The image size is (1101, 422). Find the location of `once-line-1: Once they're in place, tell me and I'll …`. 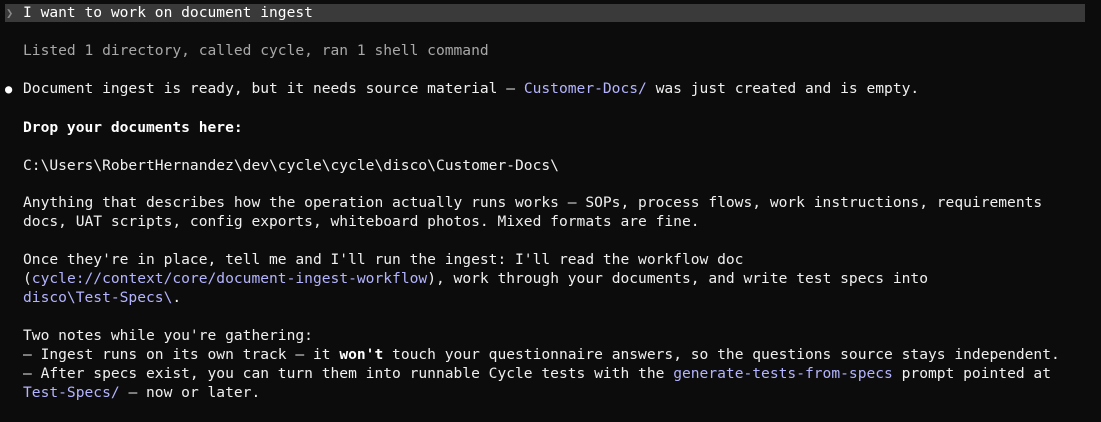

once-line-1: Once they're in place, tell me and I'll … is located at coordinates (383, 259).